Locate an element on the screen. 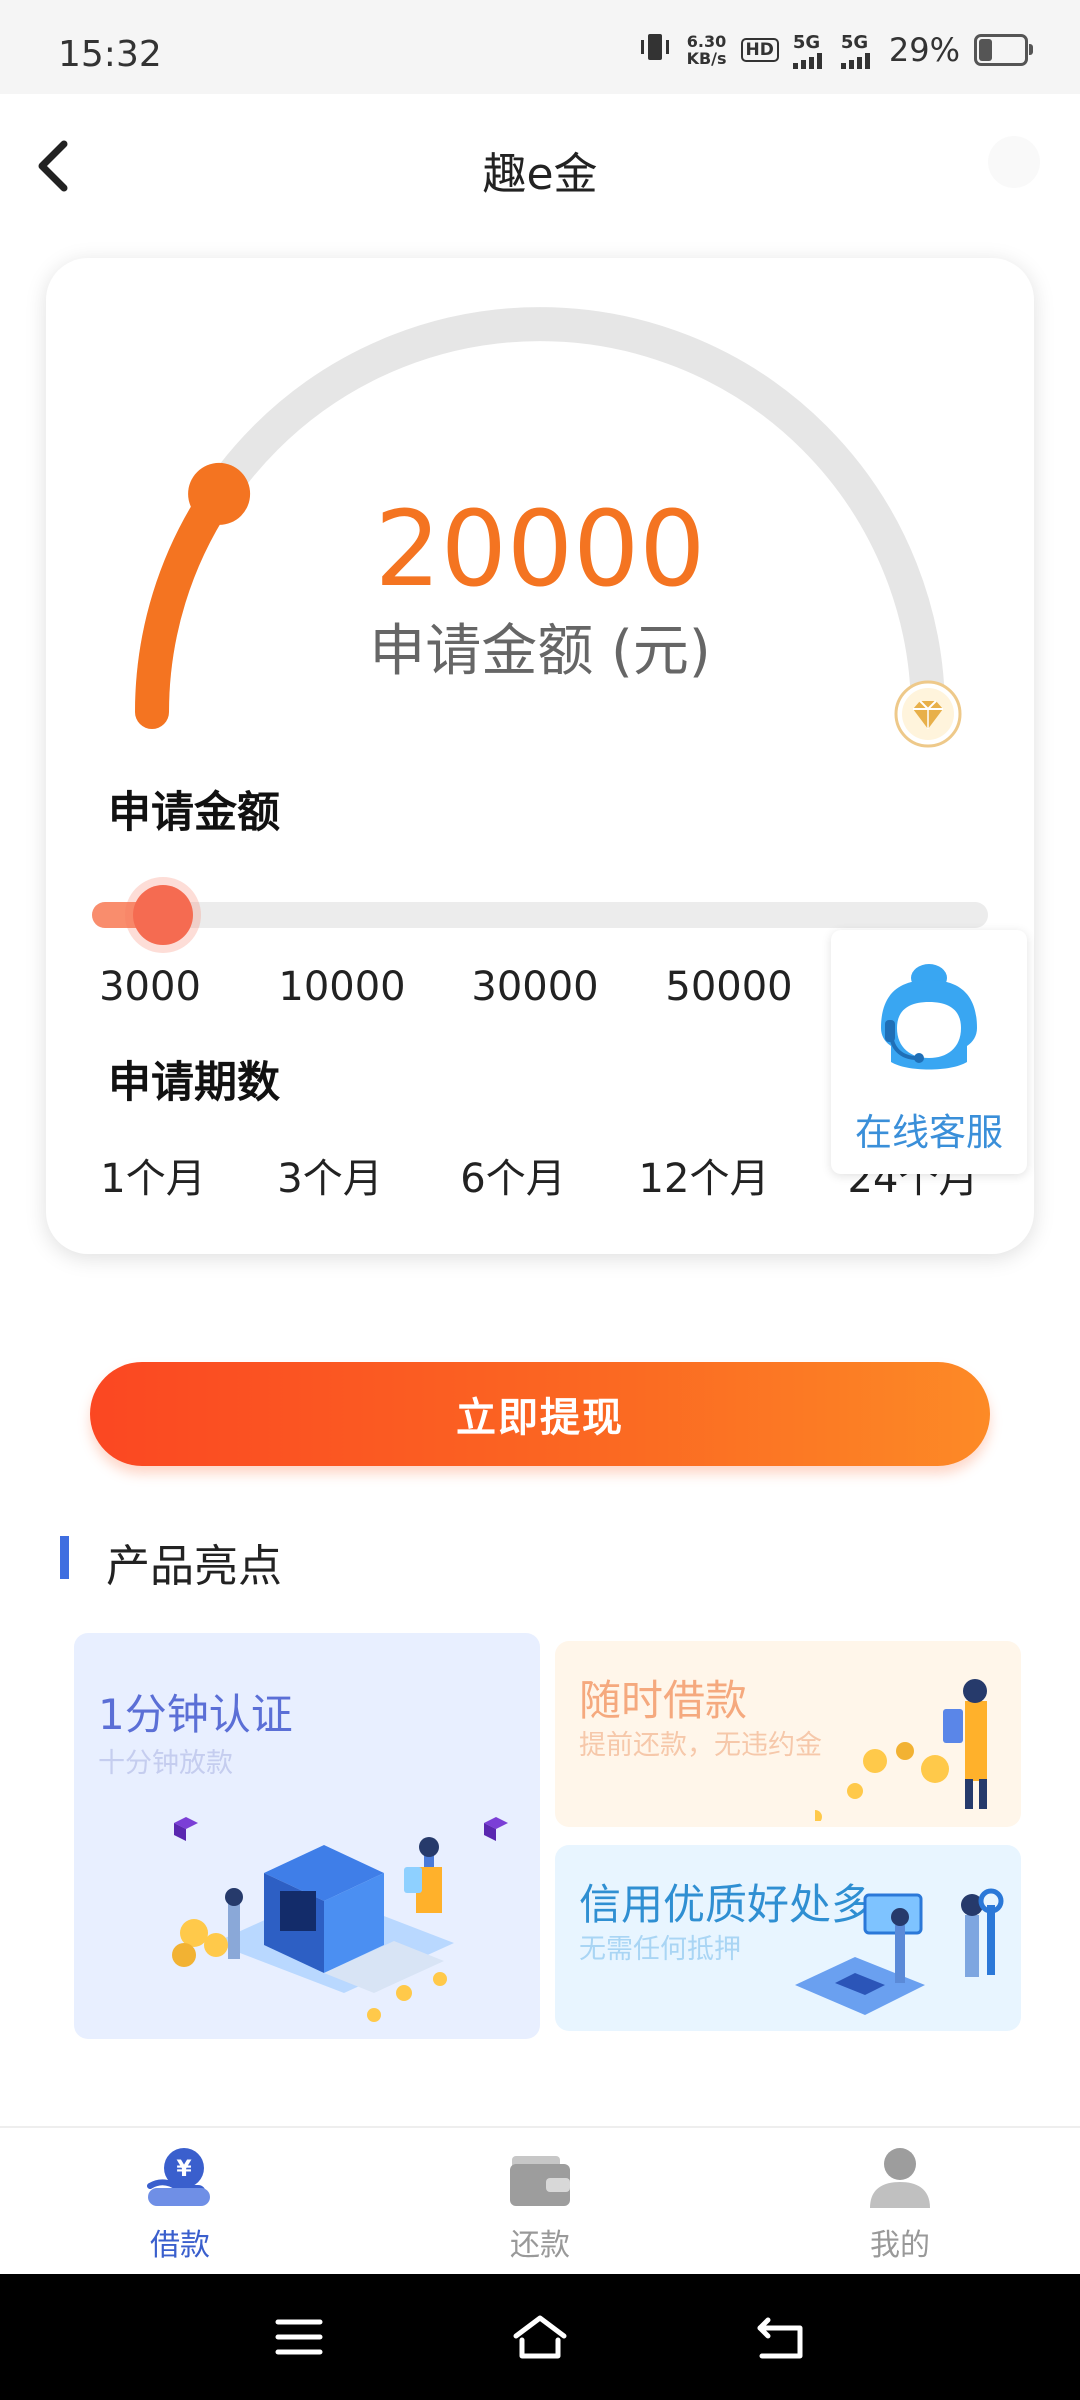  signal-5g-2: 5G is located at coordinates (857, 50).